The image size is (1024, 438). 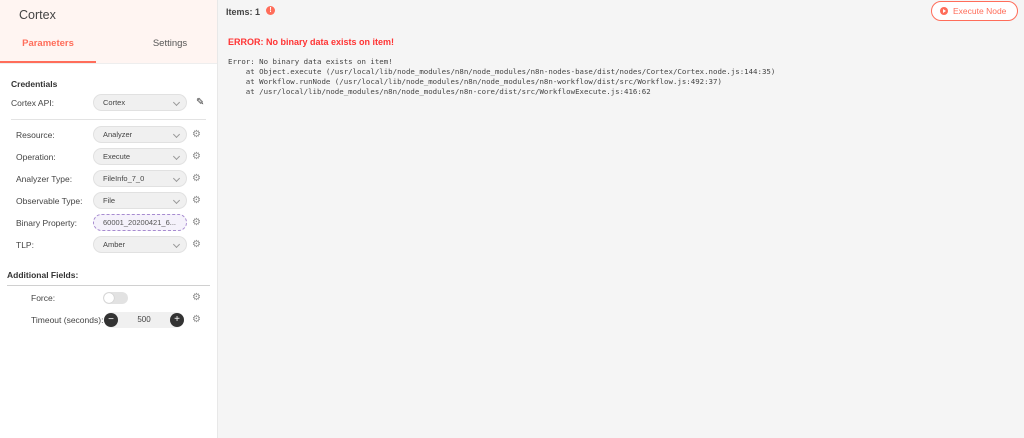 What do you see at coordinates (270, 10) in the screenshot?
I see `warning-icon: !` at bounding box center [270, 10].